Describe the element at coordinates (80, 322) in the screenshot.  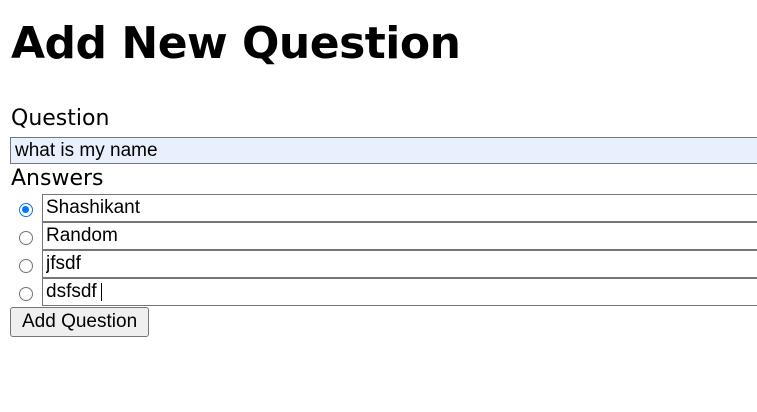
I see `add-question-button: Add Question` at that location.